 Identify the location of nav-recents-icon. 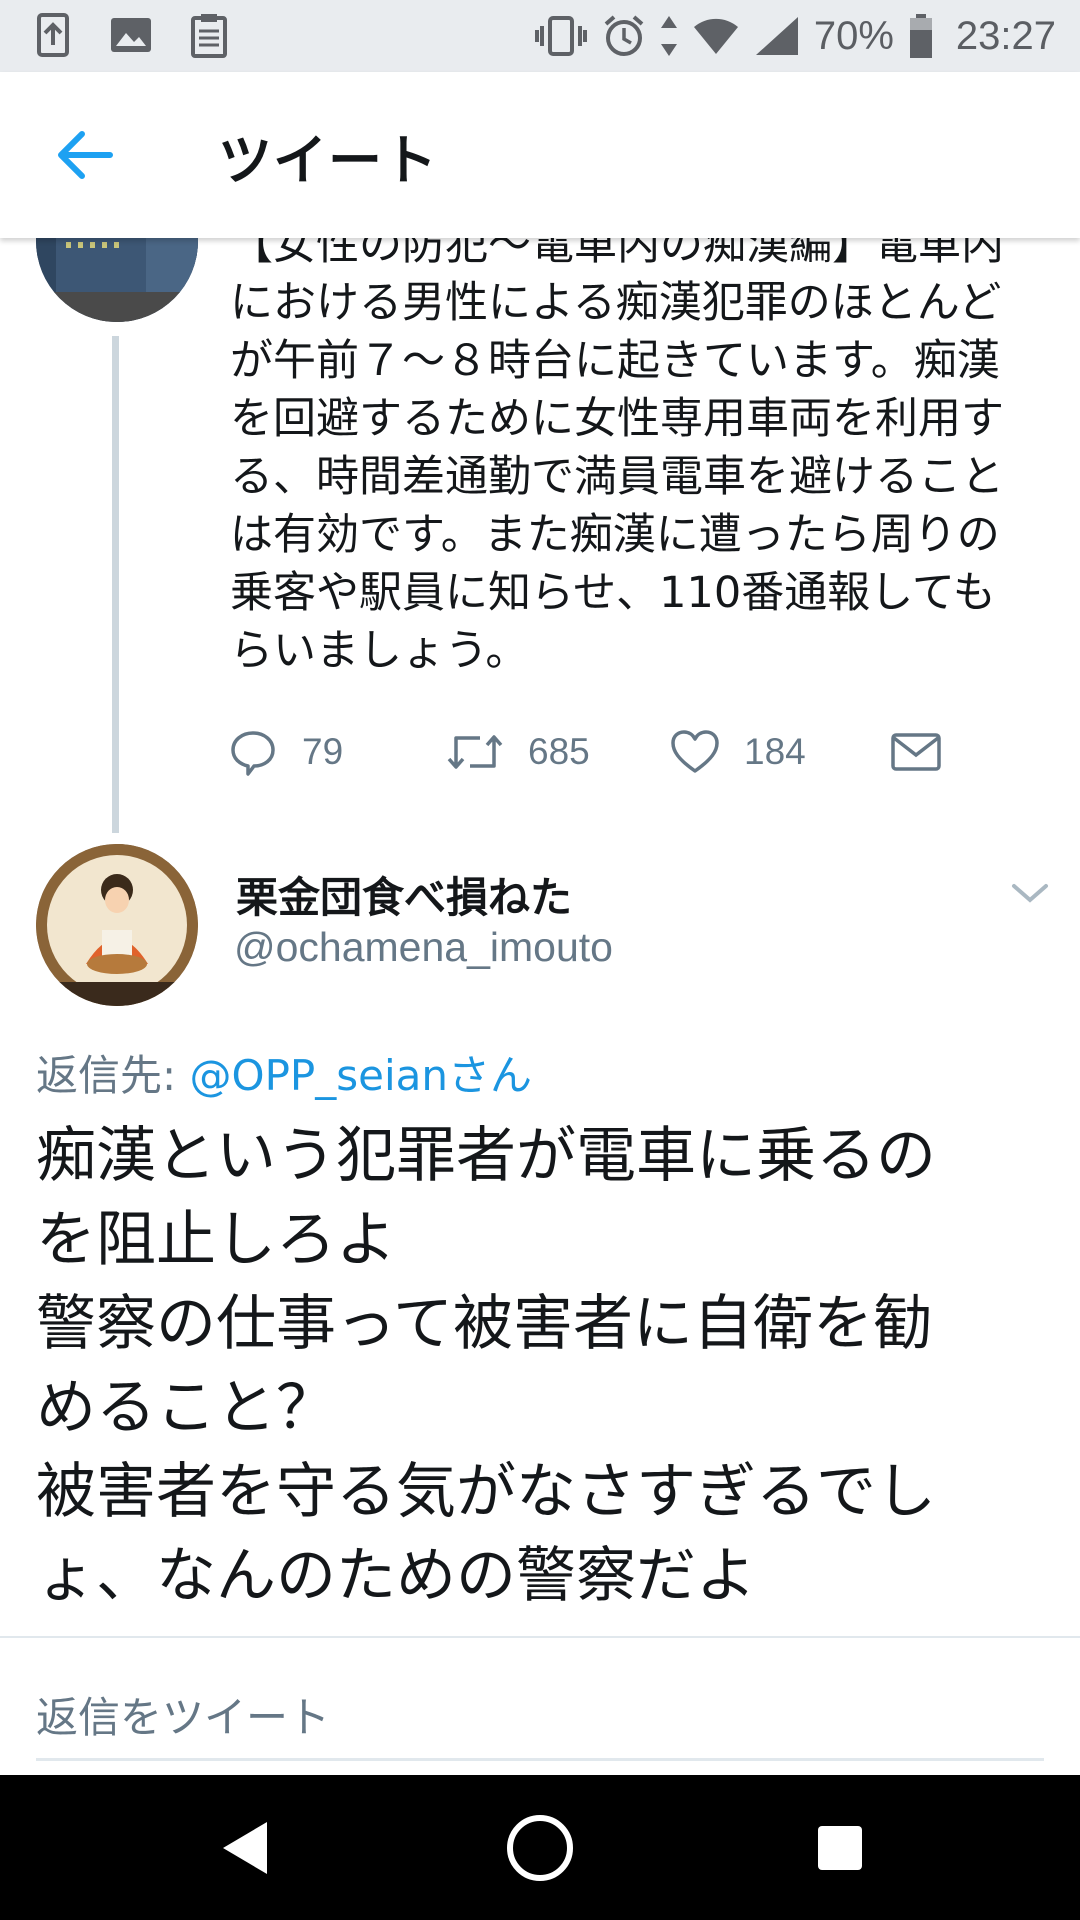
(840, 1847).